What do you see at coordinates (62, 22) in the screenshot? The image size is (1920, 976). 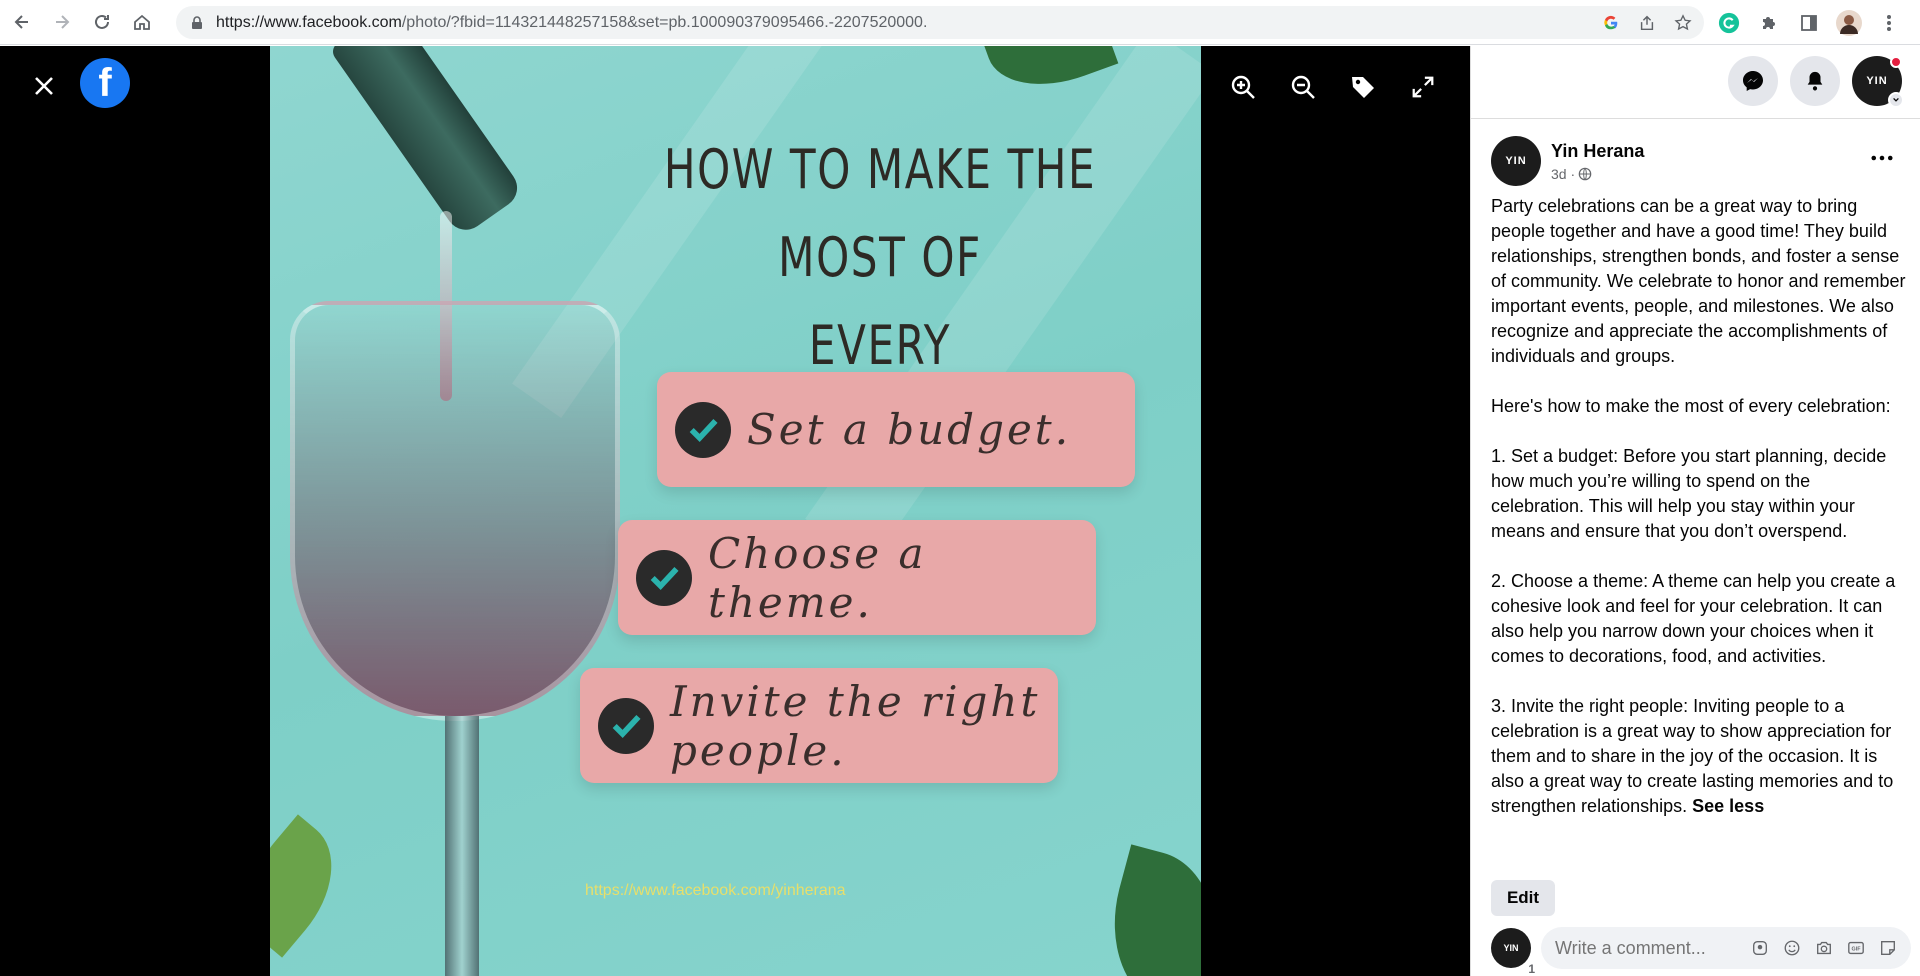 I see `forward-icon` at bounding box center [62, 22].